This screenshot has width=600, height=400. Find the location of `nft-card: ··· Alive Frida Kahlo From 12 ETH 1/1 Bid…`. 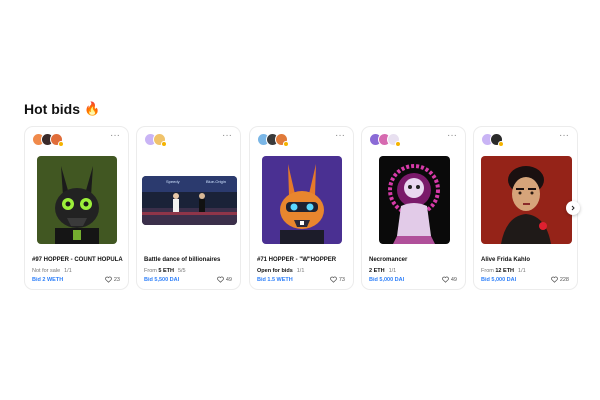

nft-card: ··· Alive Frida Kahlo From 12 ETH 1/1 Bid… is located at coordinates (525, 208).